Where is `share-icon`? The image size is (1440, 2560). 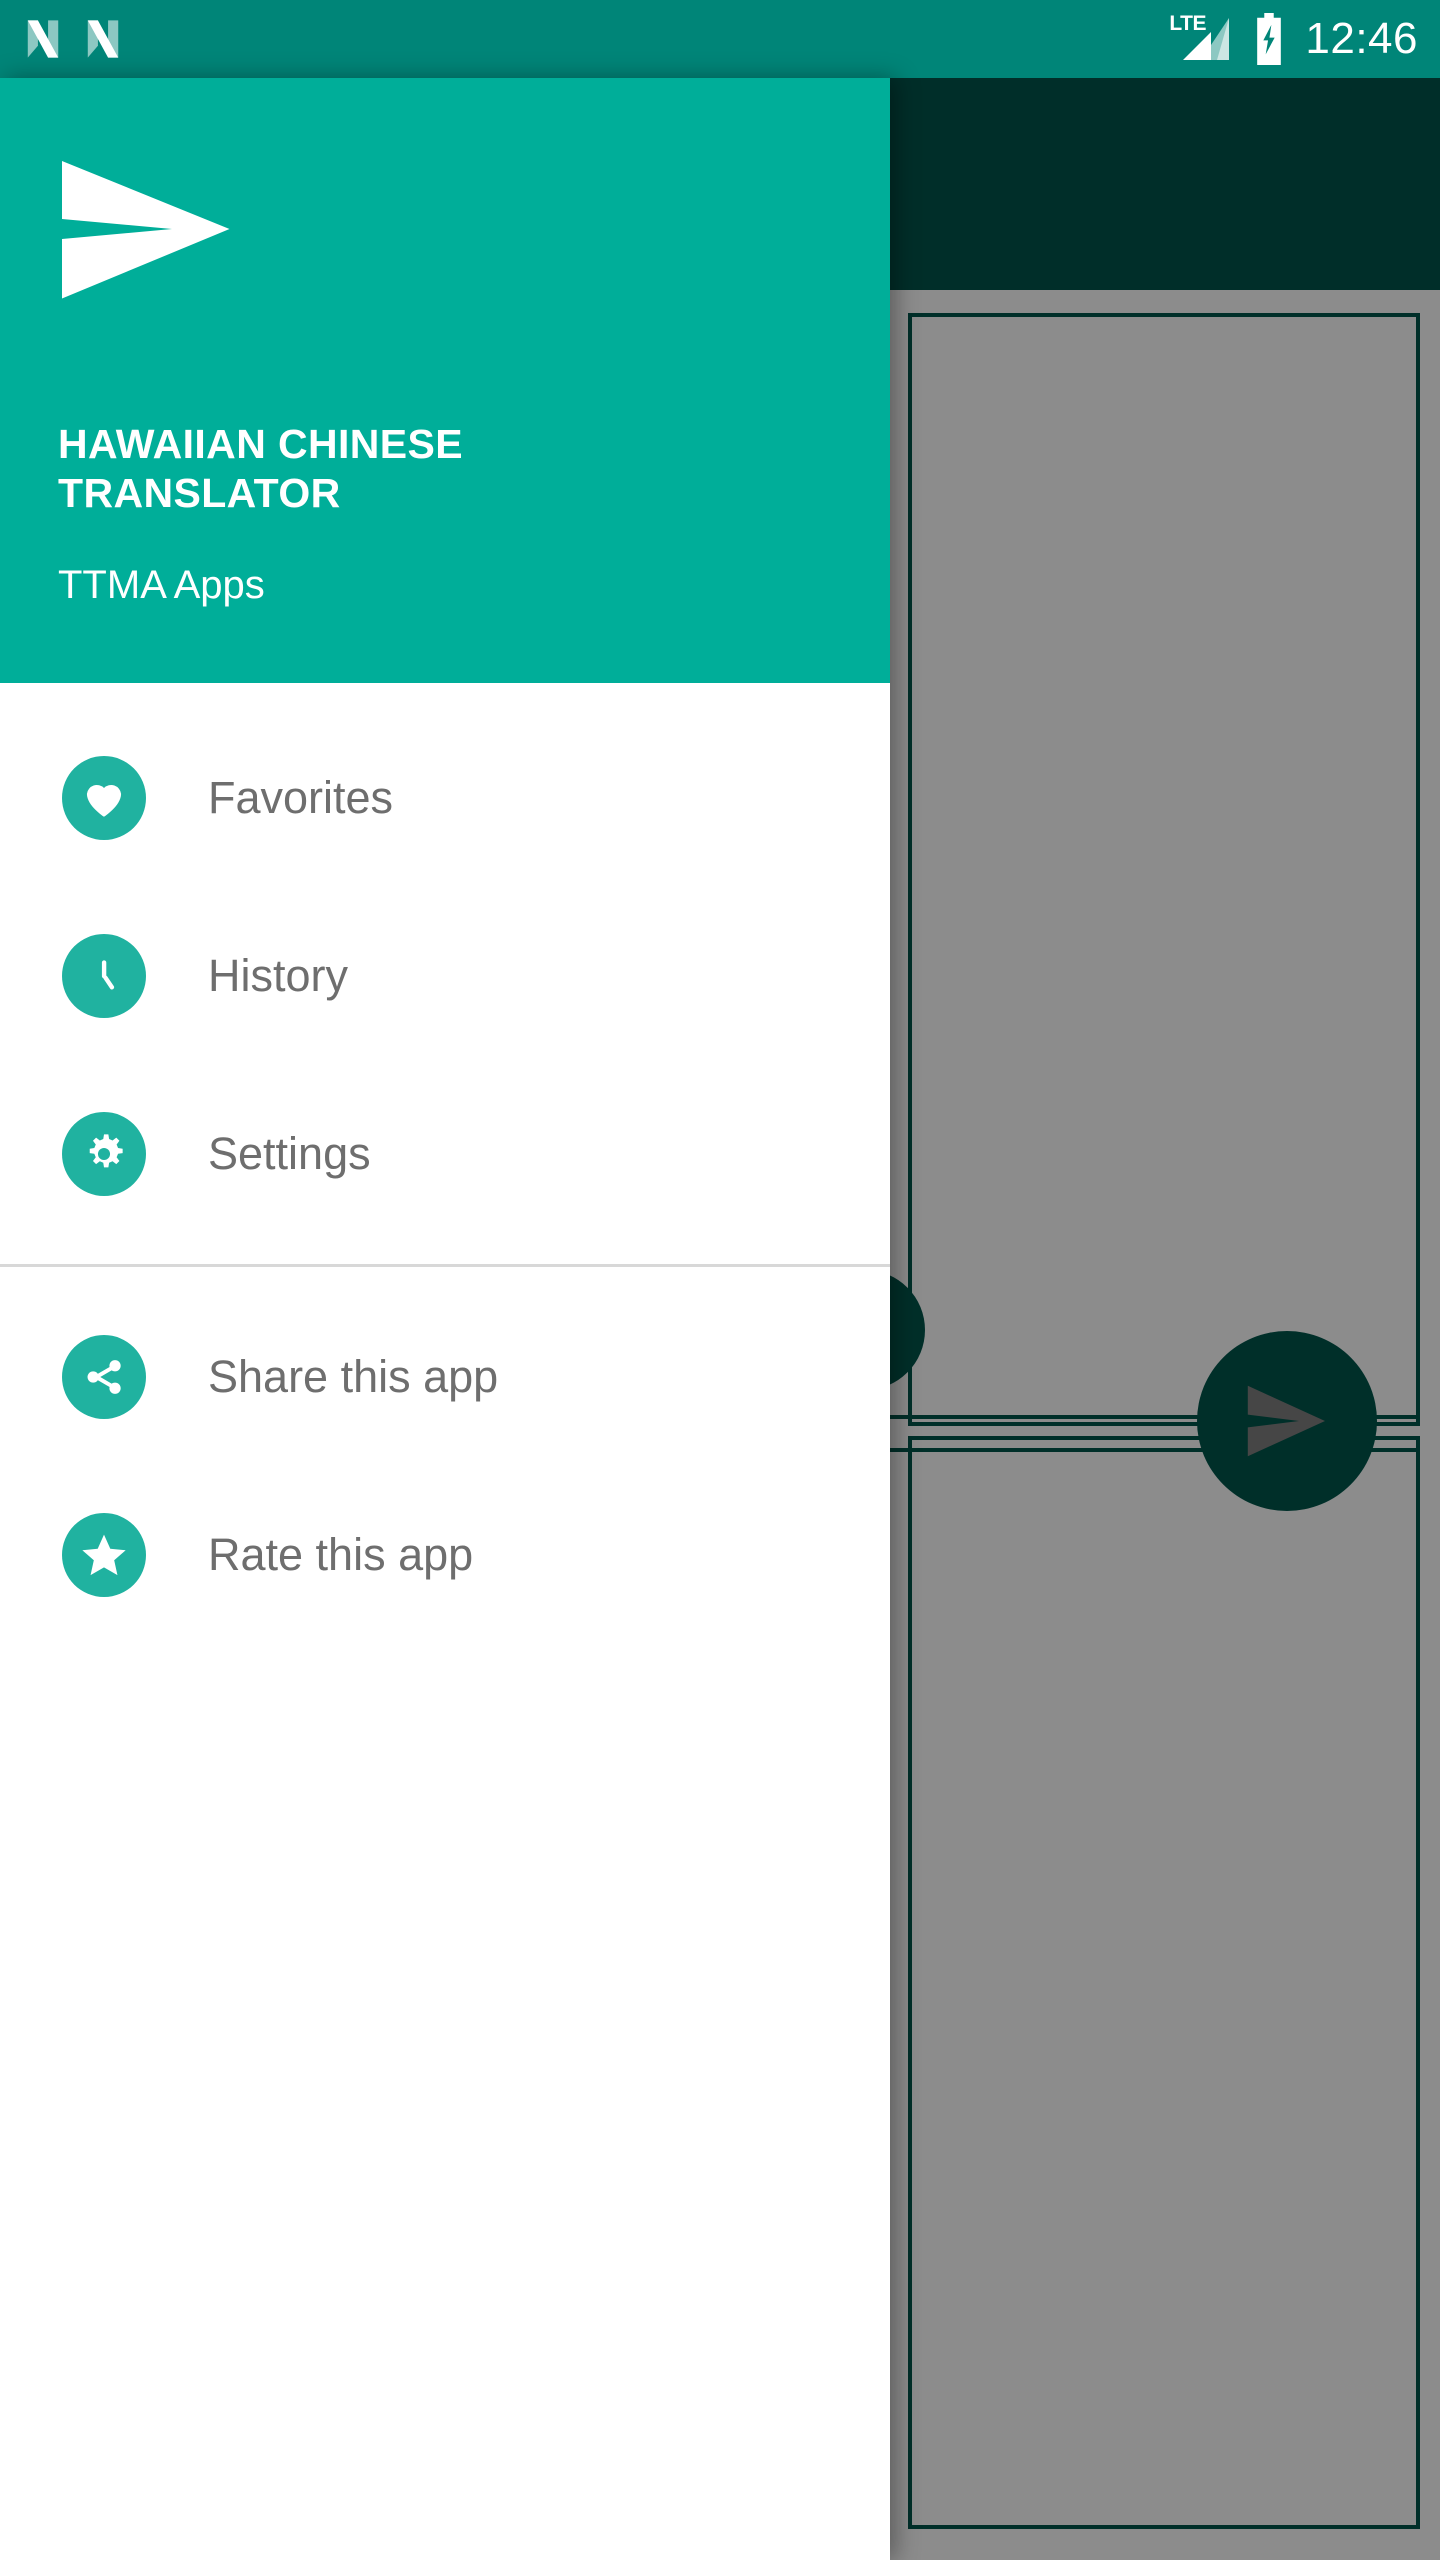 share-icon is located at coordinates (104, 1377).